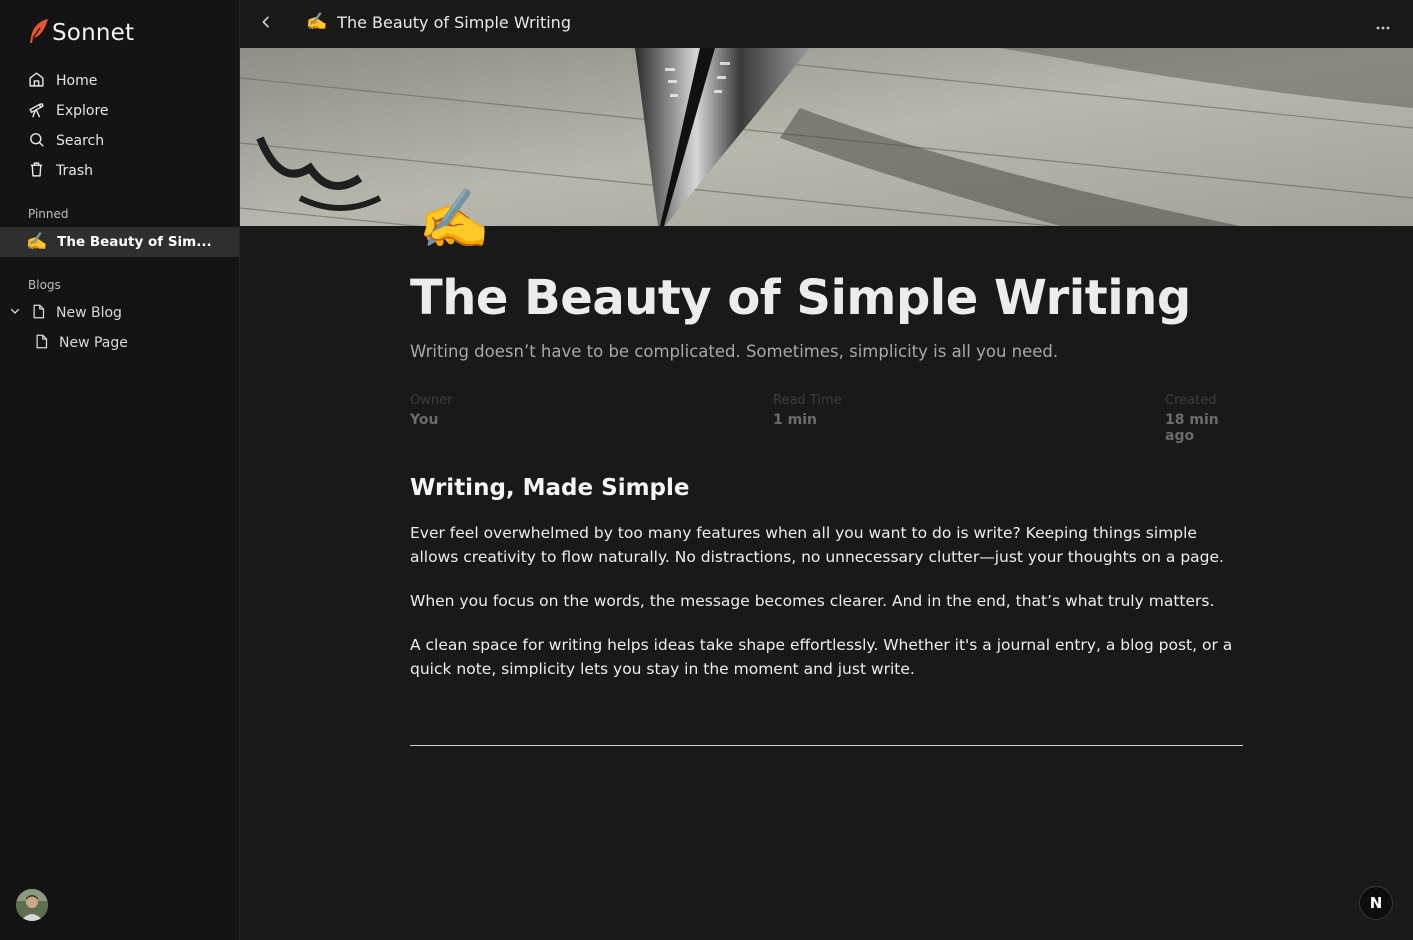  What do you see at coordinates (39, 33) in the screenshot?
I see `feather-icon` at bounding box center [39, 33].